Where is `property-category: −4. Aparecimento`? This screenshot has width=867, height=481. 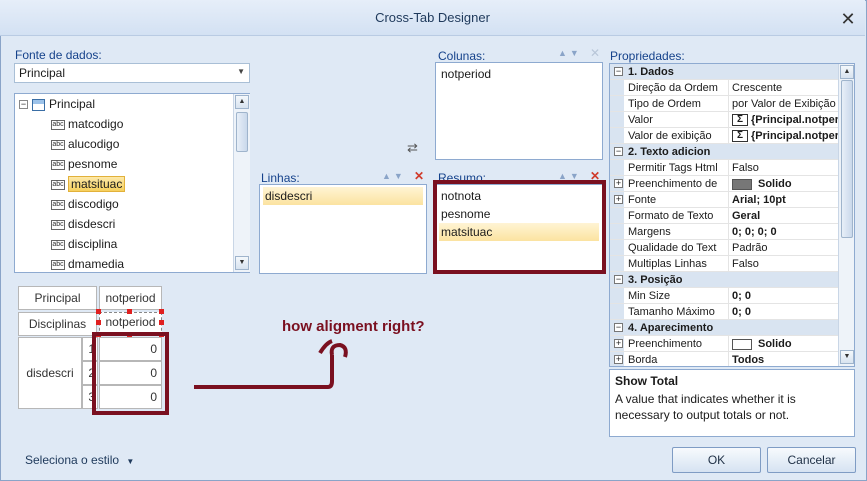
property-category: −4. Aparecimento is located at coordinates (724, 328).